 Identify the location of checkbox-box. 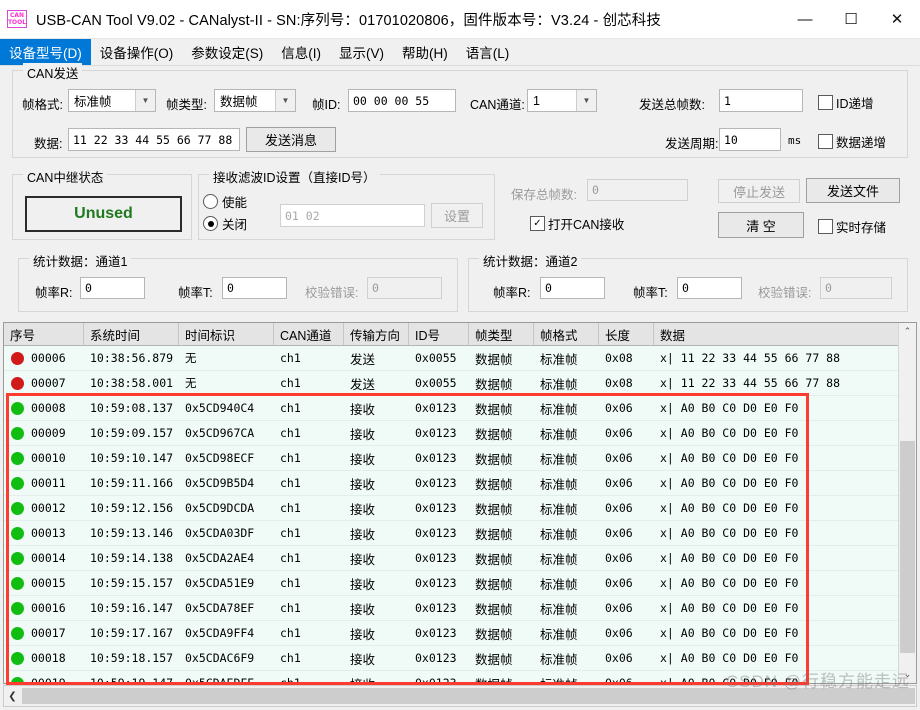
(825, 141).